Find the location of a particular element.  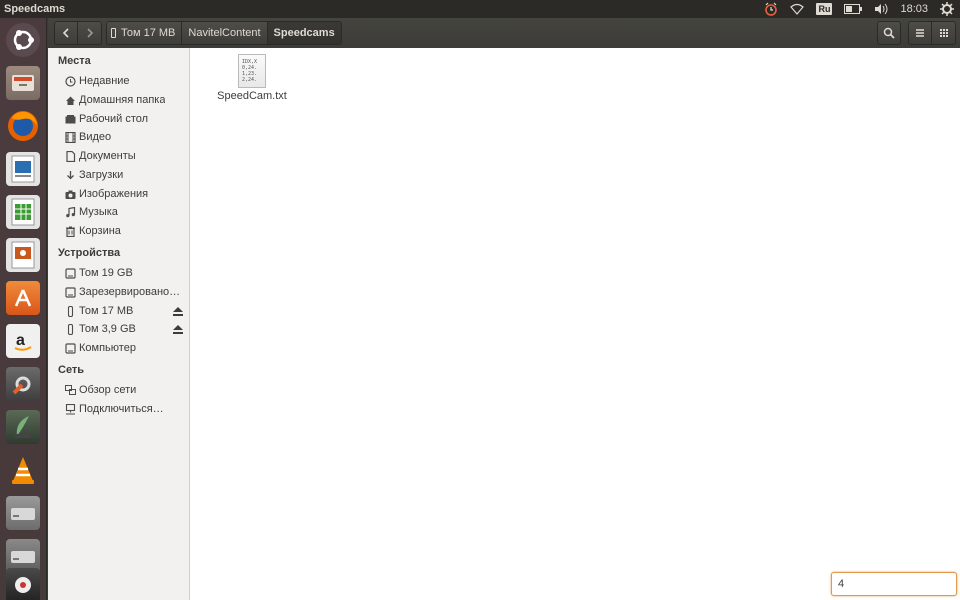

network-icon is located at coordinates (70, 390).